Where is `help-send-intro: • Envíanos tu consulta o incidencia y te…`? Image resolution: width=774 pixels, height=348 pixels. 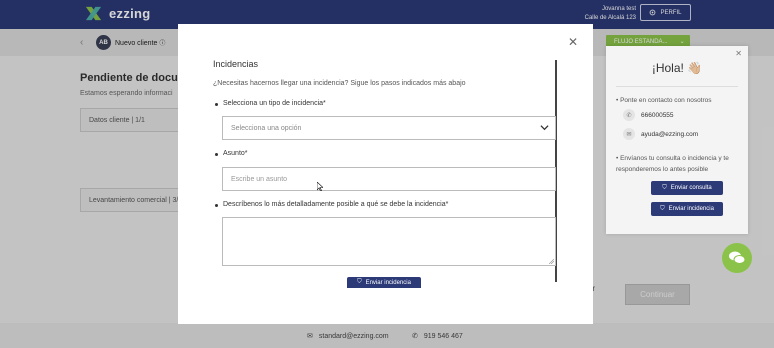
help-send-intro: • Envíanos tu consulta o incidencia y te… is located at coordinates (672, 164).